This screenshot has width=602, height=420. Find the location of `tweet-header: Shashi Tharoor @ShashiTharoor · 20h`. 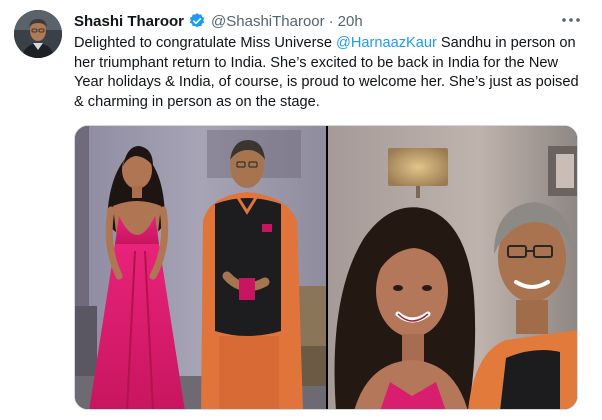

tweet-header: Shashi Tharoor @ShashiTharoor · 20h is located at coordinates (218, 21).